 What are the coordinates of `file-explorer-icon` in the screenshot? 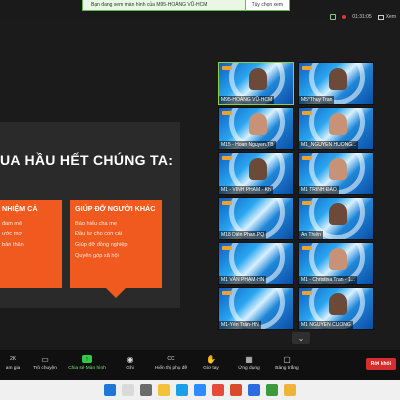 It's located at (164, 390).